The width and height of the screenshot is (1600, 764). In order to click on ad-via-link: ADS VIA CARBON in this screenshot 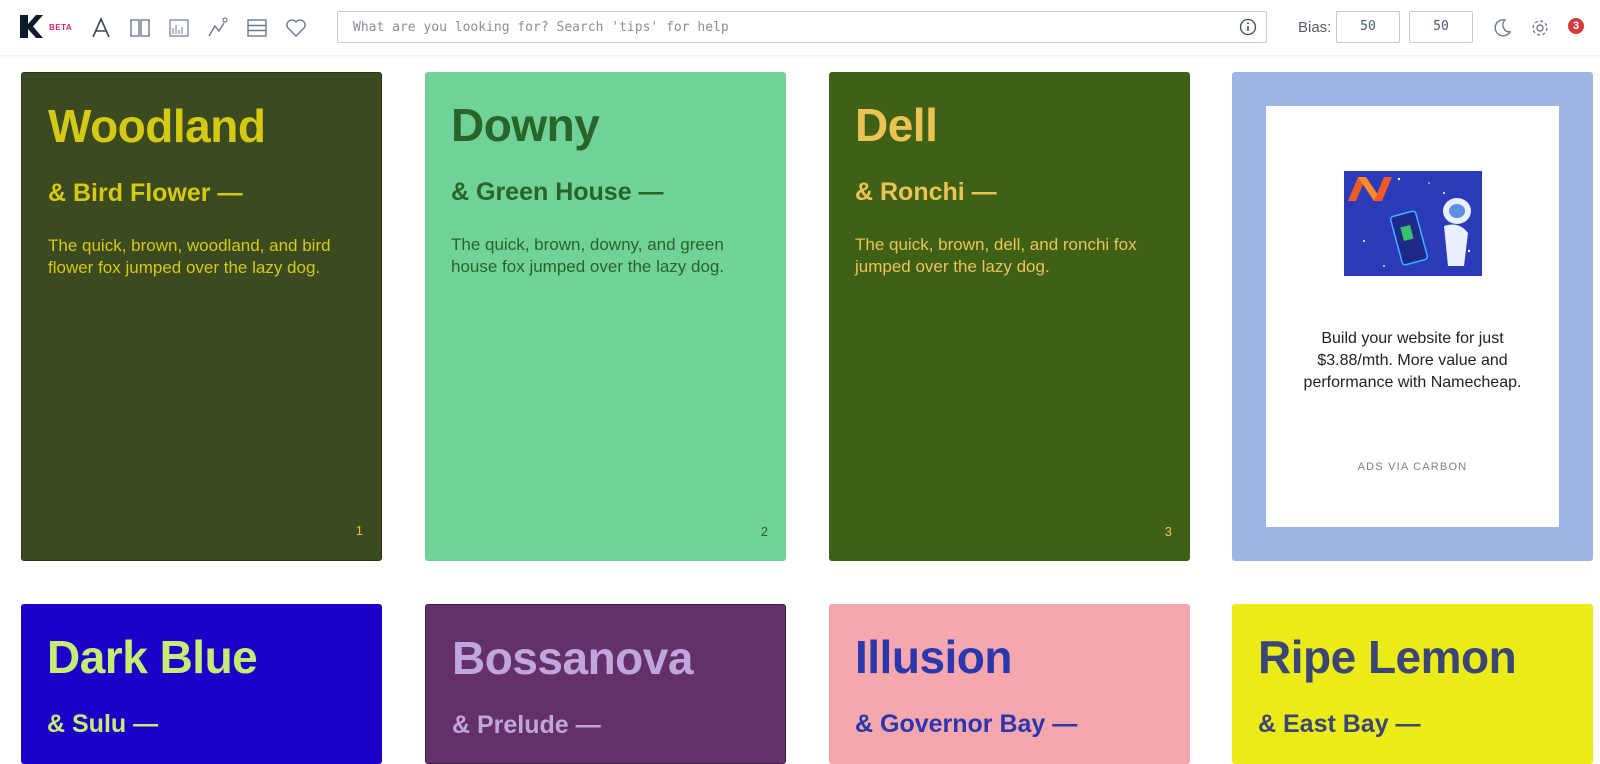, I will do `click(1412, 467)`.